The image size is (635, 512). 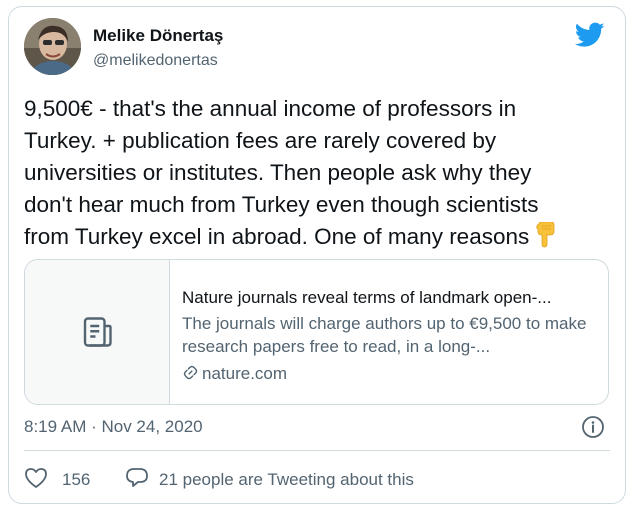 What do you see at coordinates (76, 479) in the screenshot?
I see `like-count: 156` at bounding box center [76, 479].